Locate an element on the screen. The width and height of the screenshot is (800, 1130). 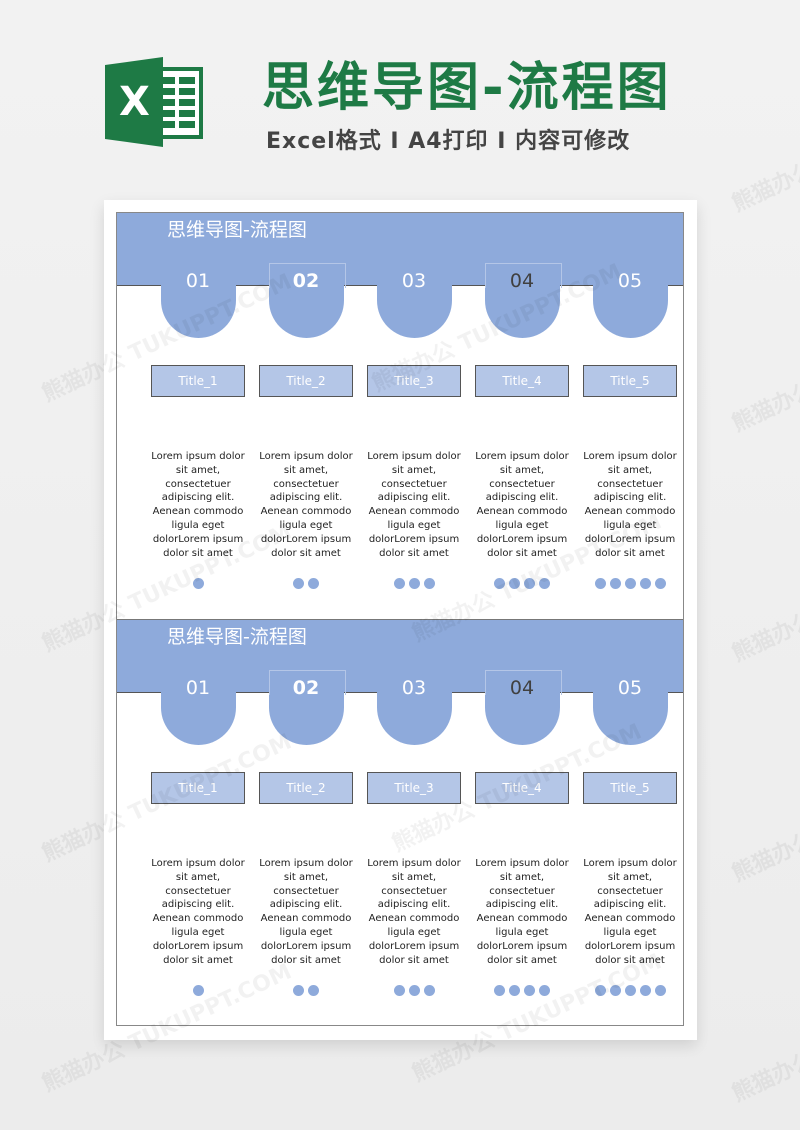
section-title: 思维导图-流程图 is located at coordinates (237, 637).